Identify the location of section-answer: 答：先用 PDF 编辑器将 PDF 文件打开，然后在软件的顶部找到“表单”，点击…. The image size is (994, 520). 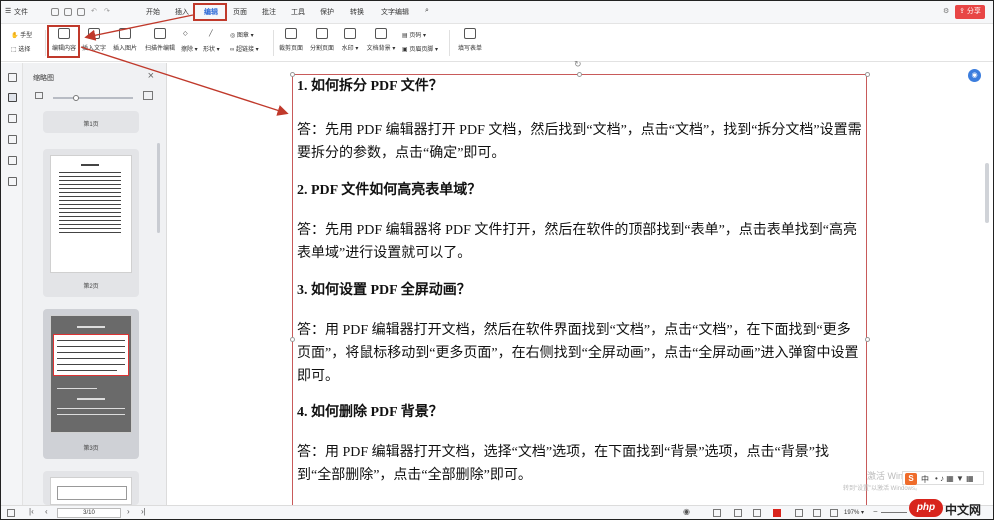
(577, 242).